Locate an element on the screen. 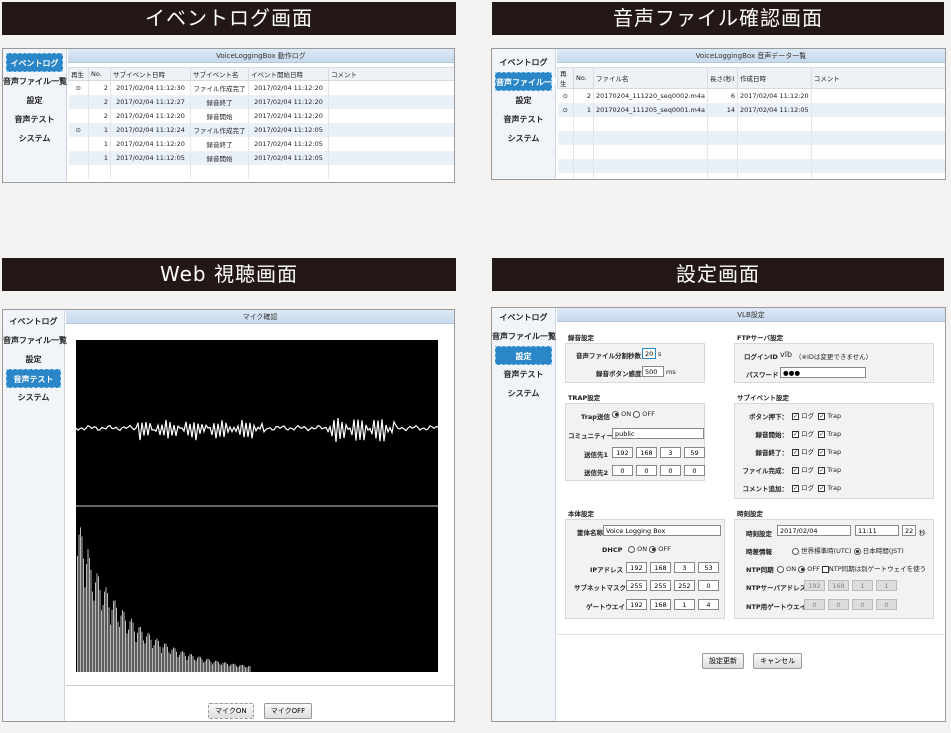 The width and height of the screenshot is (951, 733). column-header: サブイベント日時 is located at coordinates (150, 74).